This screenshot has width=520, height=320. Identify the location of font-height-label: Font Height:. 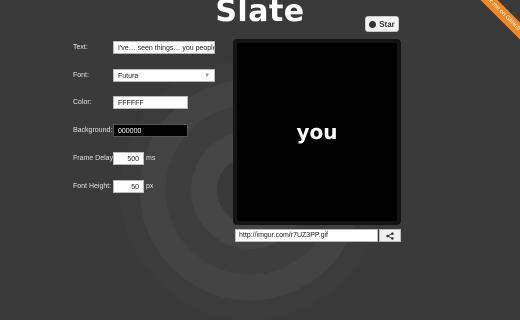
(92, 186).